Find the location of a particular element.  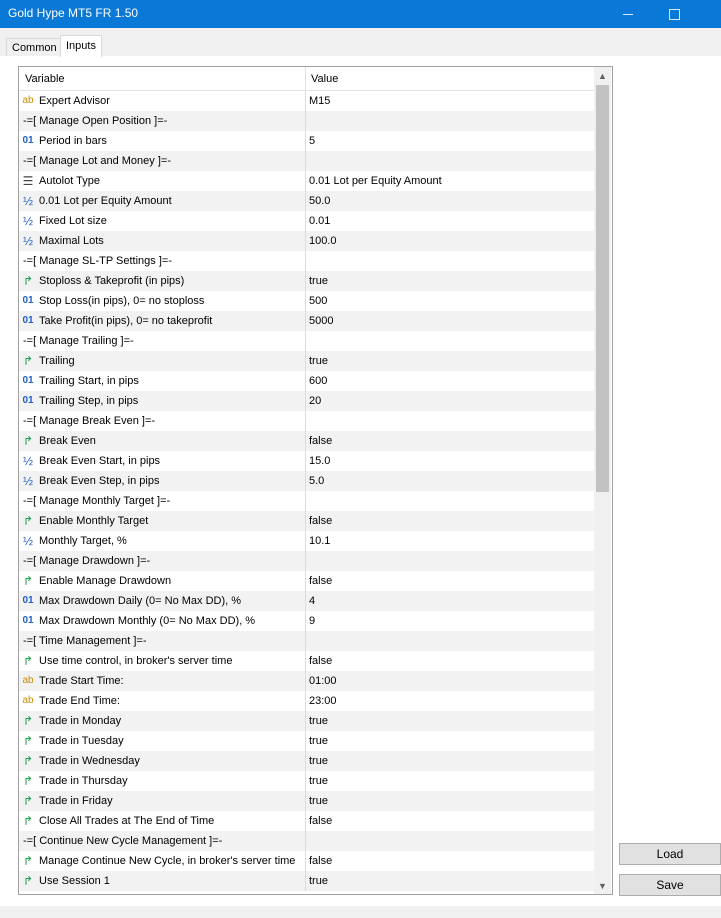

bool-type-icon: ↱ is located at coordinates (28, 781).